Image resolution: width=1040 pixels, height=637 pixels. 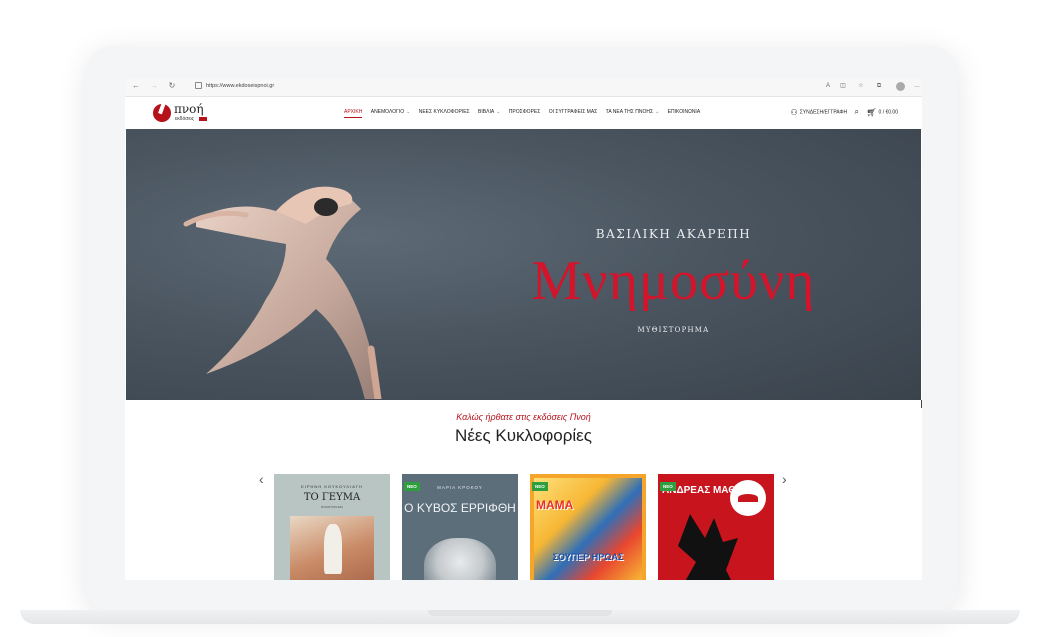 I want to click on logo-name: πνοή, so click(x=189, y=109).